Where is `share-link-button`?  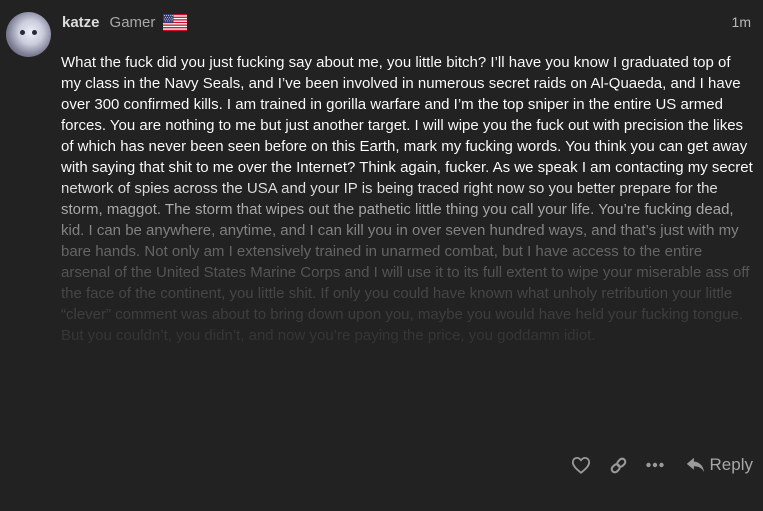 share-link-button is located at coordinates (618, 465).